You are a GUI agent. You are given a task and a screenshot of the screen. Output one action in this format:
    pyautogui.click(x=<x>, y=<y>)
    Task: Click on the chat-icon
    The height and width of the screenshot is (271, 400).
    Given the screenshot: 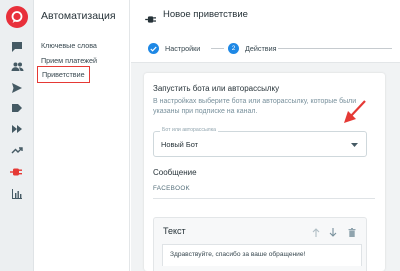 What is the action you would take?
    pyautogui.click(x=17, y=47)
    